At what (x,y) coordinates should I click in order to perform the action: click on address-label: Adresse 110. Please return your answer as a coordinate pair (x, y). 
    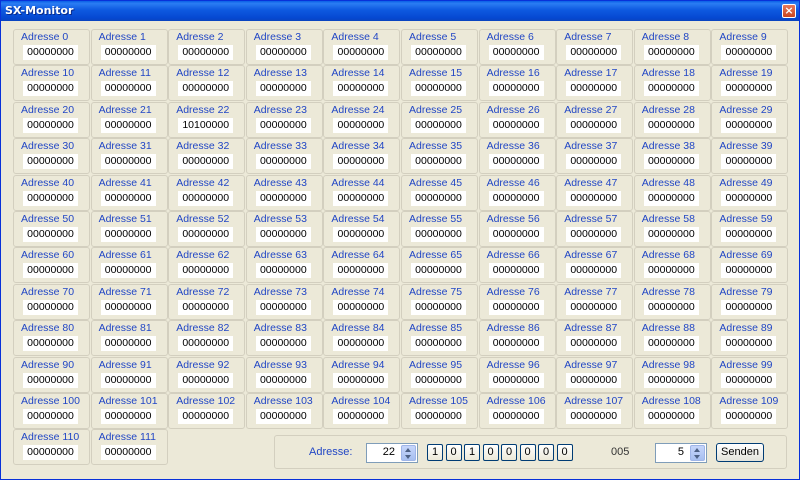
    Looking at the image, I should click on (50, 437).